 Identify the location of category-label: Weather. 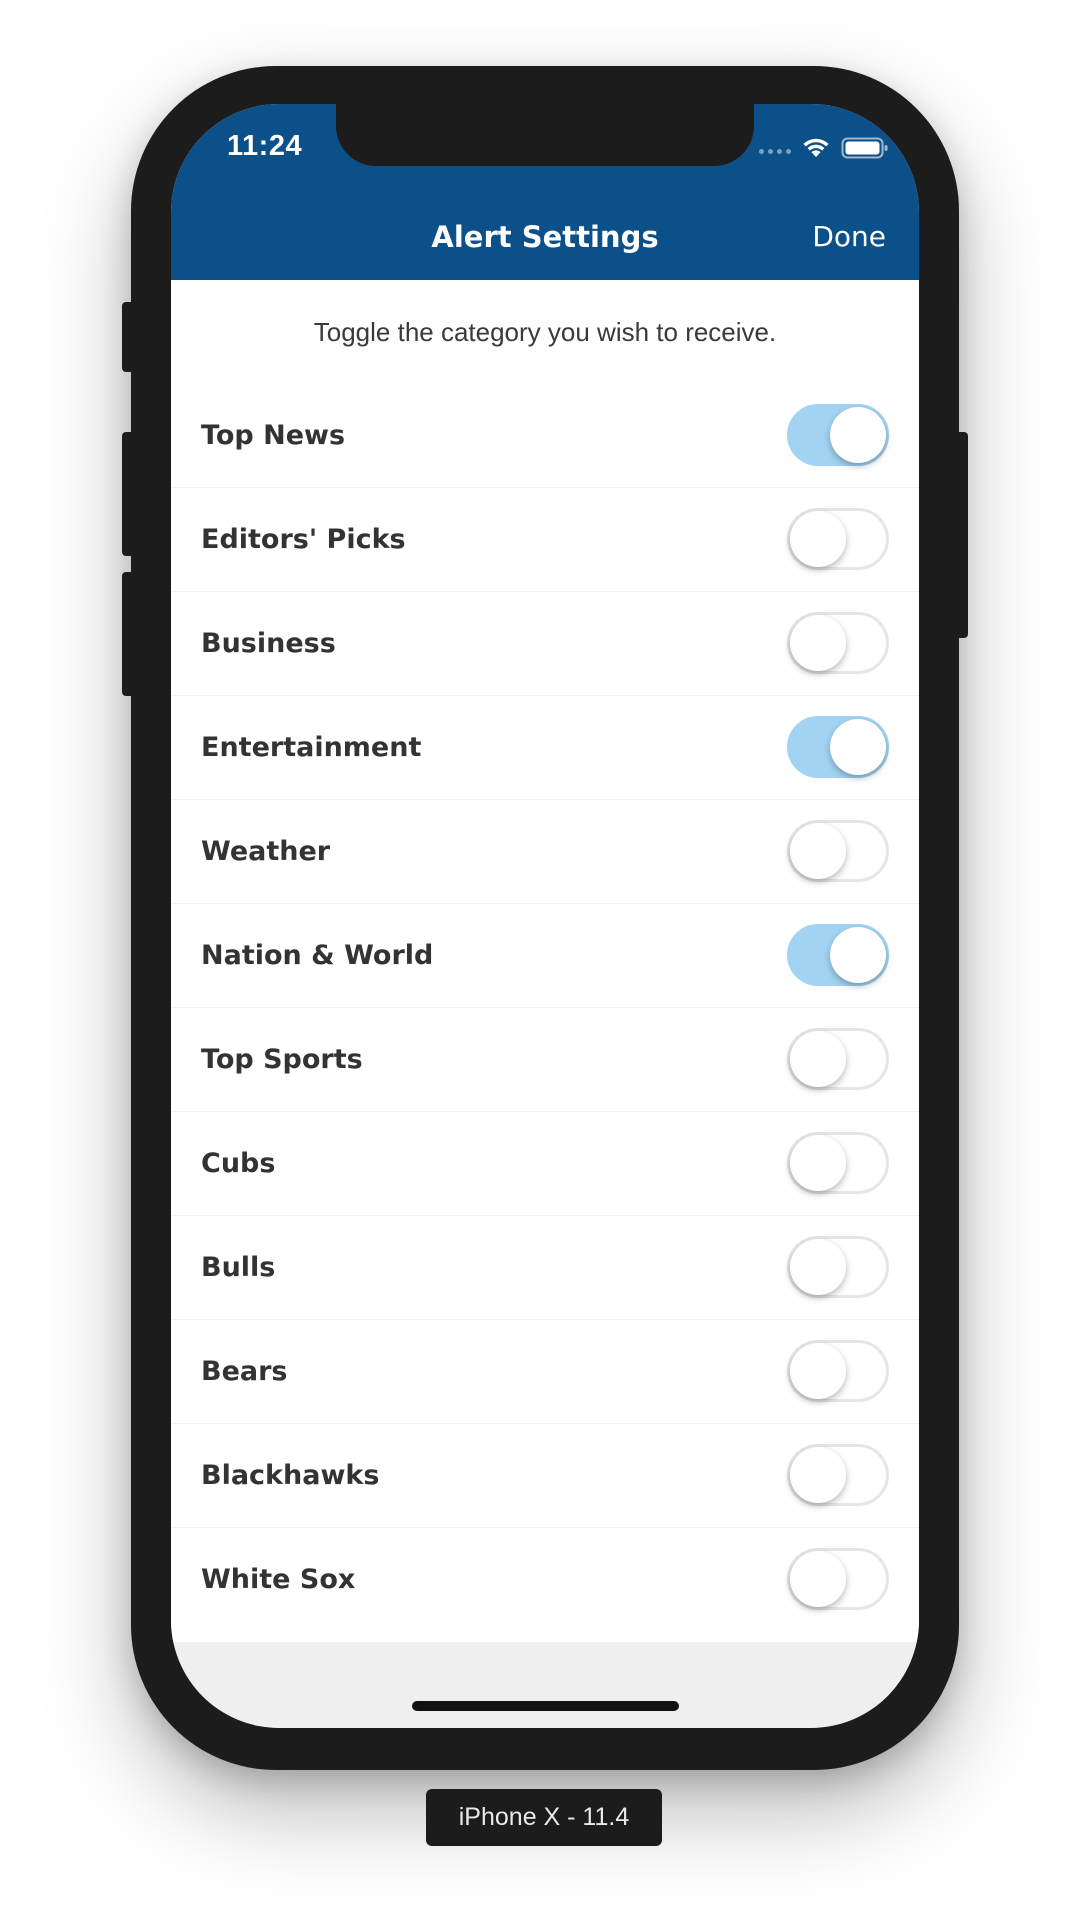
(266, 851).